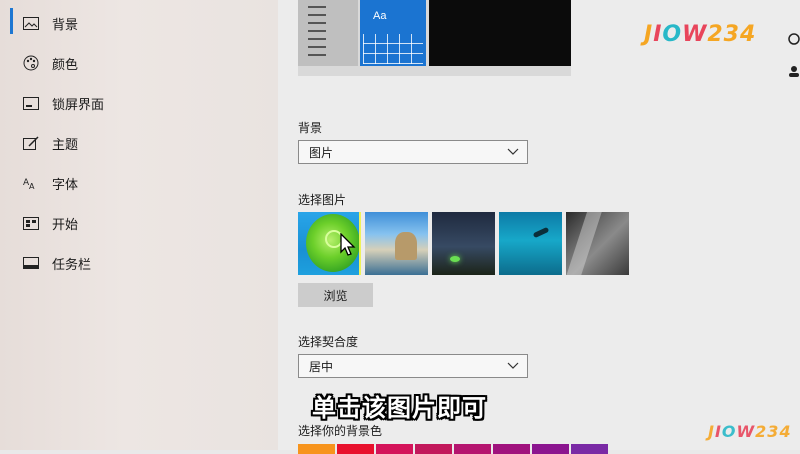 This screenshot has width=800, height=454. I want to click on brush-icon, so click(31, 143).